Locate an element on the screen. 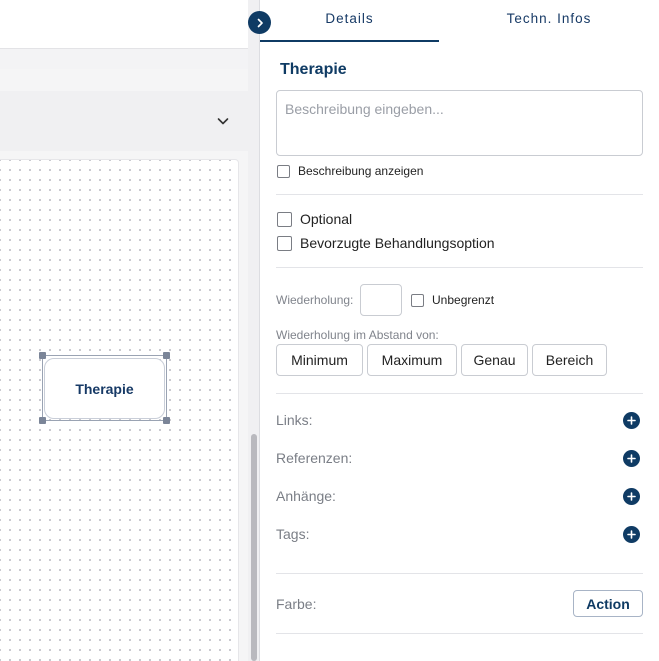 This screenshot has height=661, width=659. tags-label: Tags: is located at coordinates (293, 534).